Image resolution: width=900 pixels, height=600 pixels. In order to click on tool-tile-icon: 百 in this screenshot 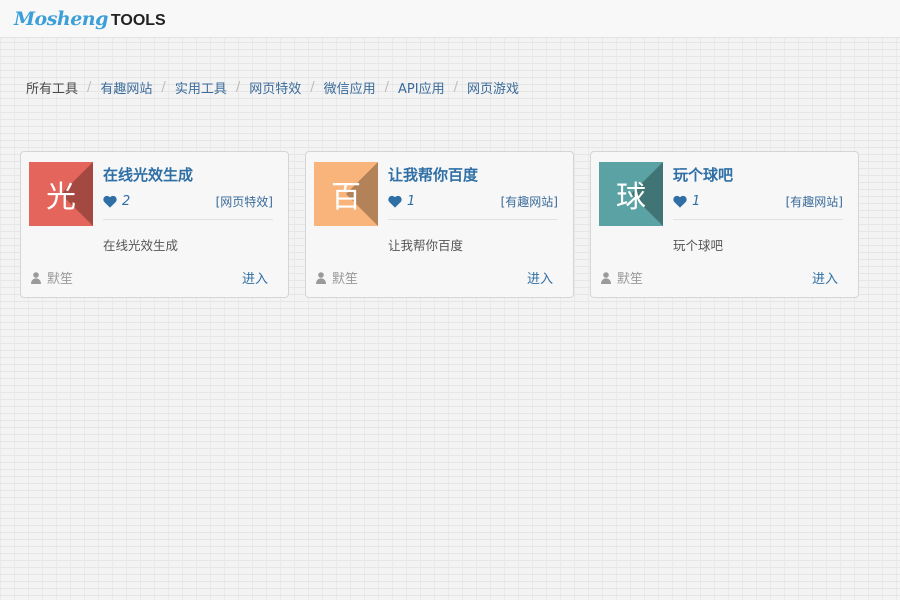, I will do `click(346, 194)`.